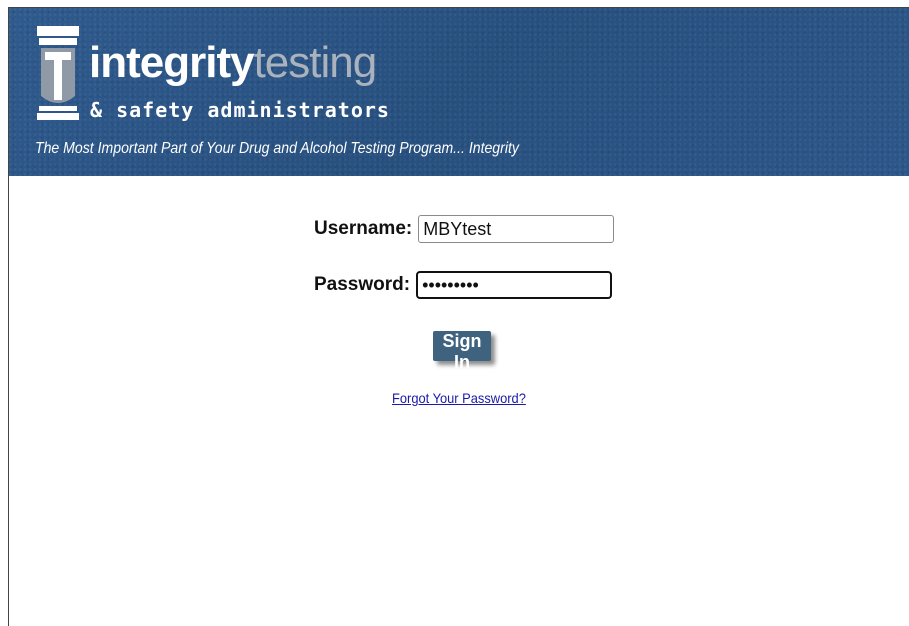 This screenshot has height=626, width=909. I want to click on it-monogram-logo-icon, so click(58, 73).